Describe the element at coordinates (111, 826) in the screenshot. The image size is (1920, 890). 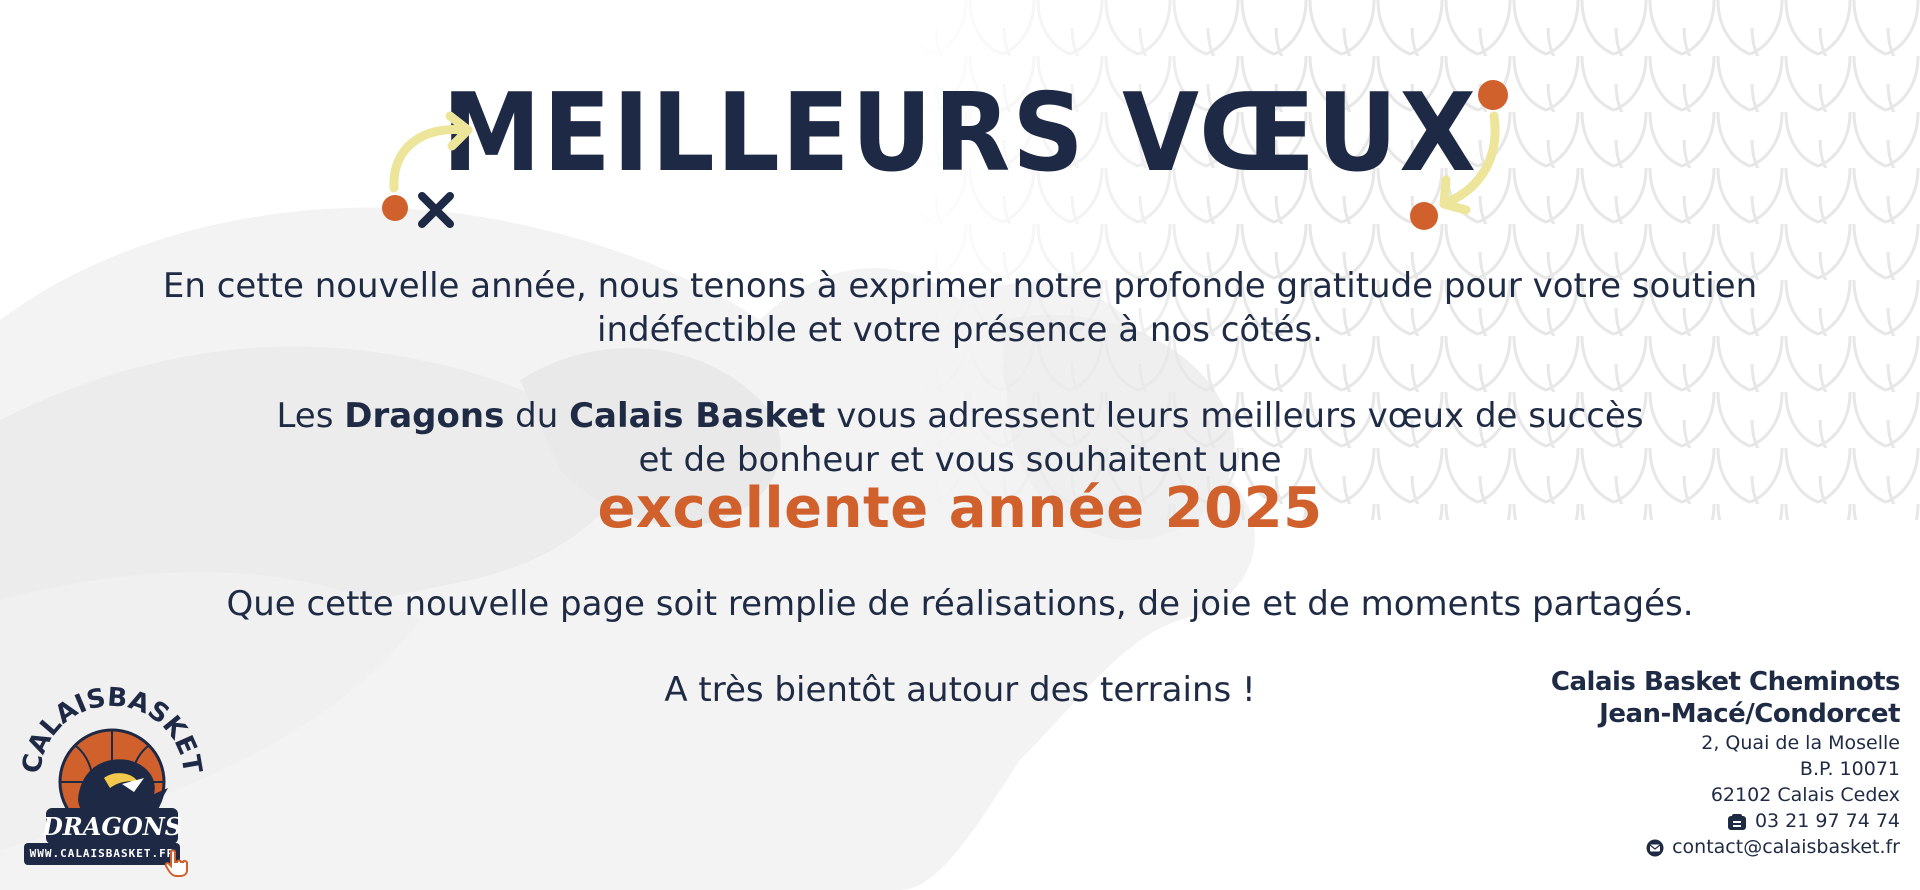
I see `logo-team-text: DRAGONS` at that location.